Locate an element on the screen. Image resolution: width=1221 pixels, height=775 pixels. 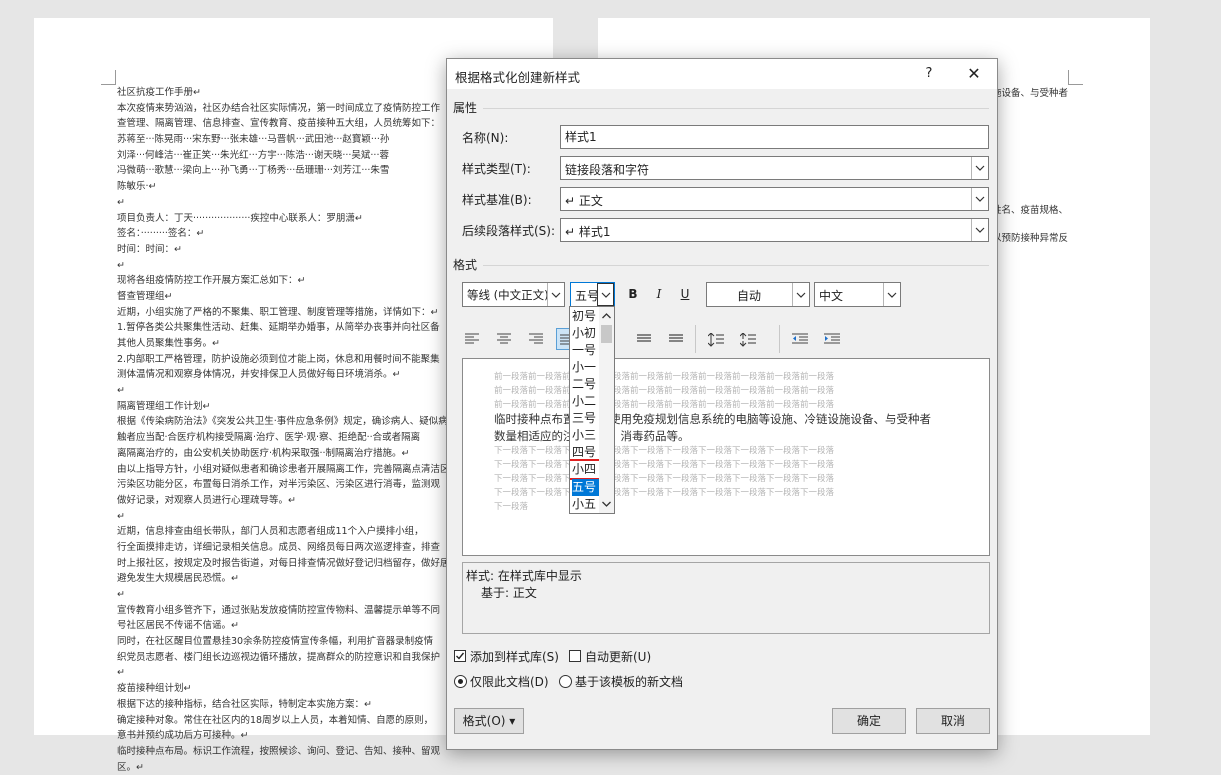
help-icon: ? is located at coordinates (929, 73).